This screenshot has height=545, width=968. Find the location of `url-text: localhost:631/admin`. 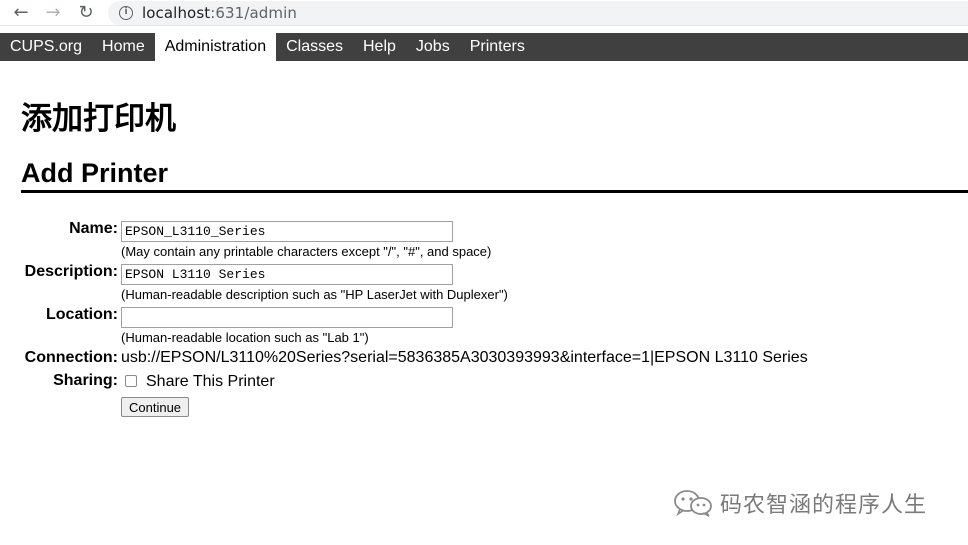

url-text: localhost:631/admin is located at coordinates (219, 13).